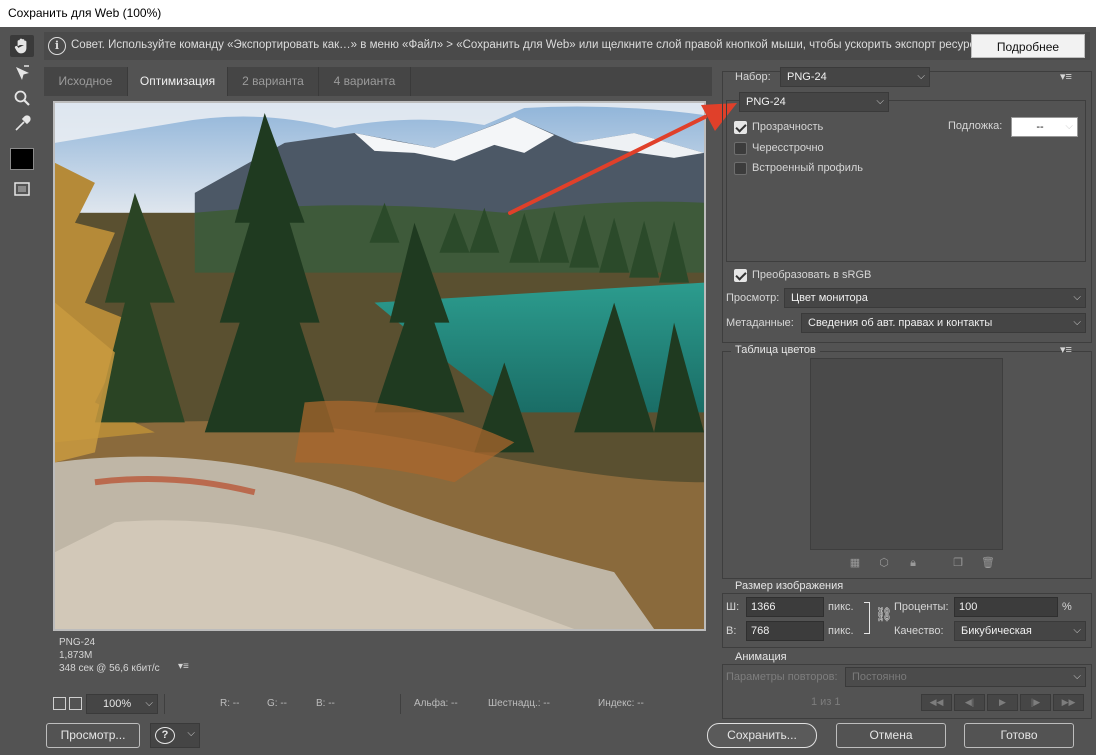 The height and width of the screenshot is (755, 1096). I want to click on zoom-level-select: 100% ⌵, so click(122, 704).